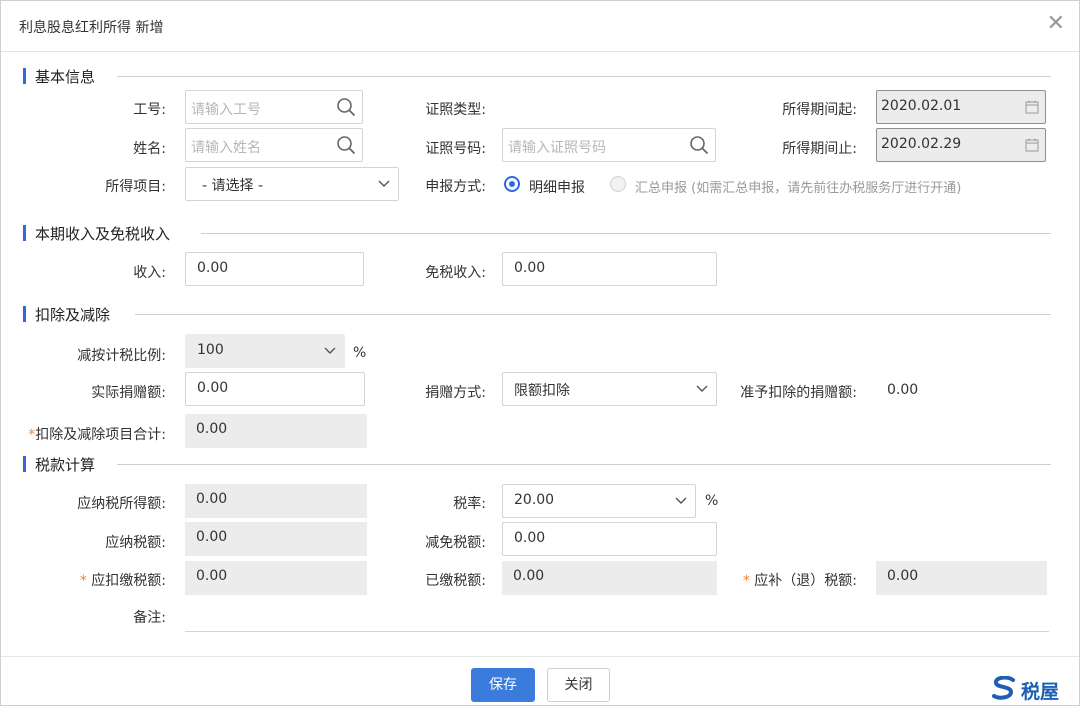  What do you see at coordinates (819, 149) in the screenshot?
I see `period-end-label: 所得期间止:` at bounding box center [819, 149].